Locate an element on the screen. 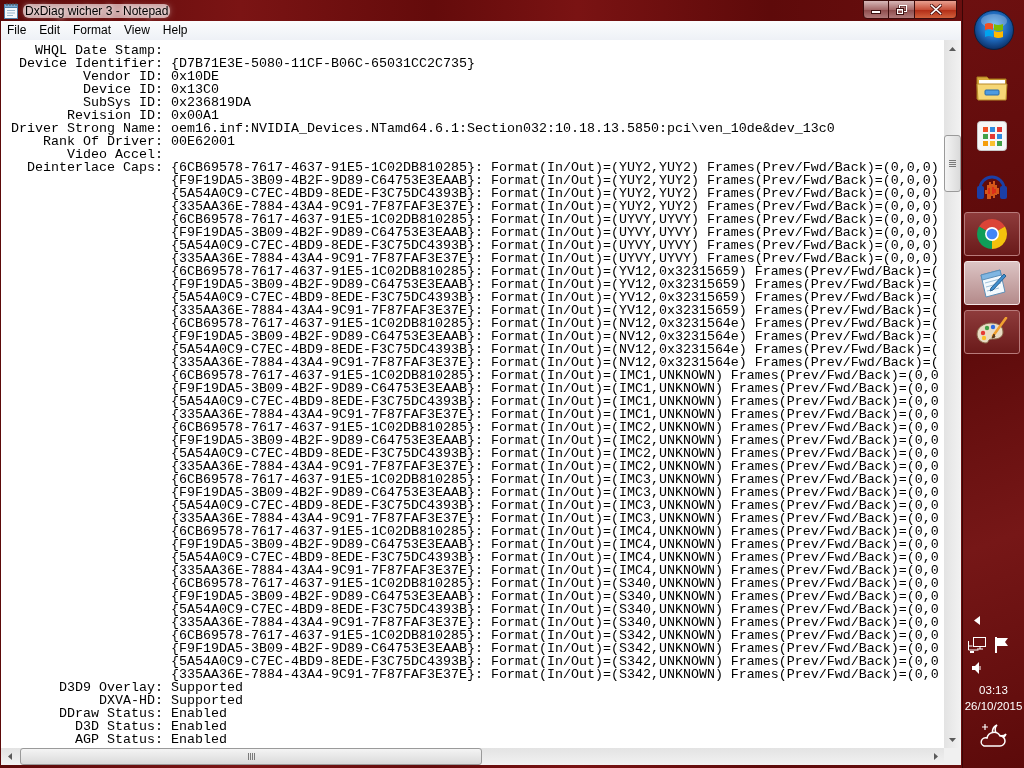 The height and width of the screenshot is (768, 1024). clock-time: 03:13 is located at coordinates (993, 690).